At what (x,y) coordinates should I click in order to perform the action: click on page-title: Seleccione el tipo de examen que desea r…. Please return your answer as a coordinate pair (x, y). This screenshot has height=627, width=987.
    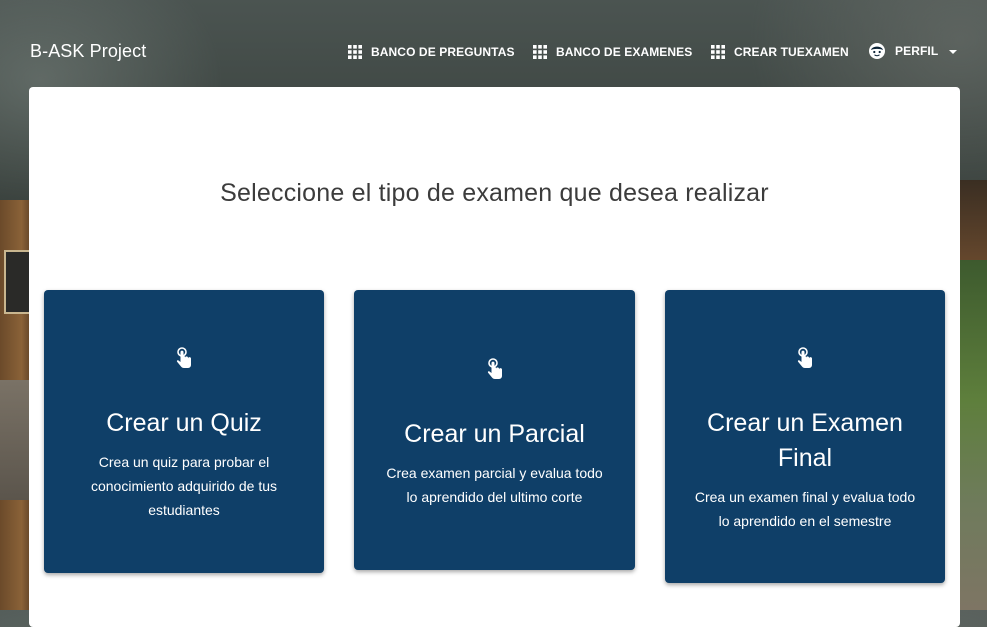
    Looking at the image, I should click on (494, 193).